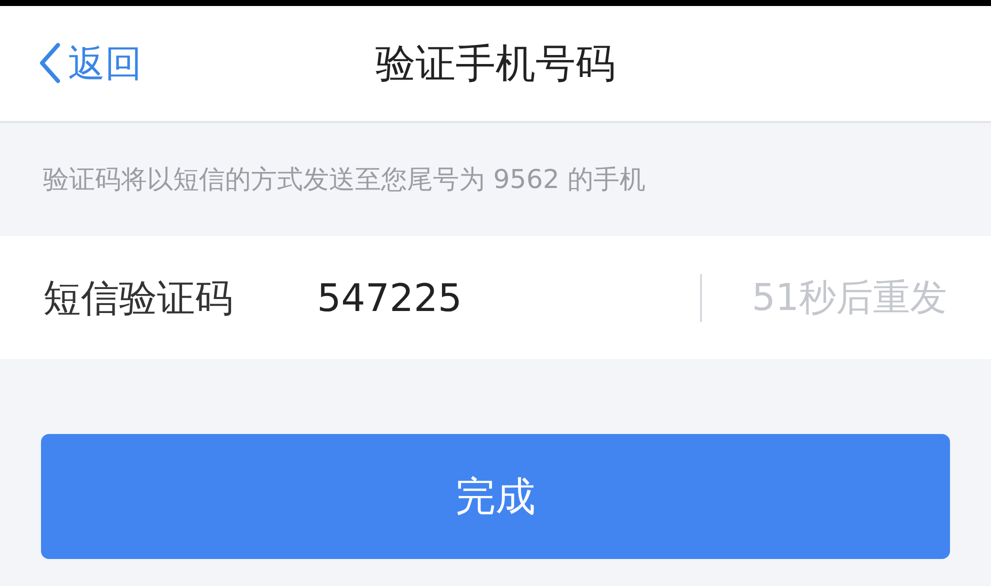 The image size is (991, 586). What do you see at coordinates (344, 179) in the screenshot?
I see `hint-text: 验证码将以短信的方式发送至您尾号为 9562 的手机` at bounding box center [344, 179].